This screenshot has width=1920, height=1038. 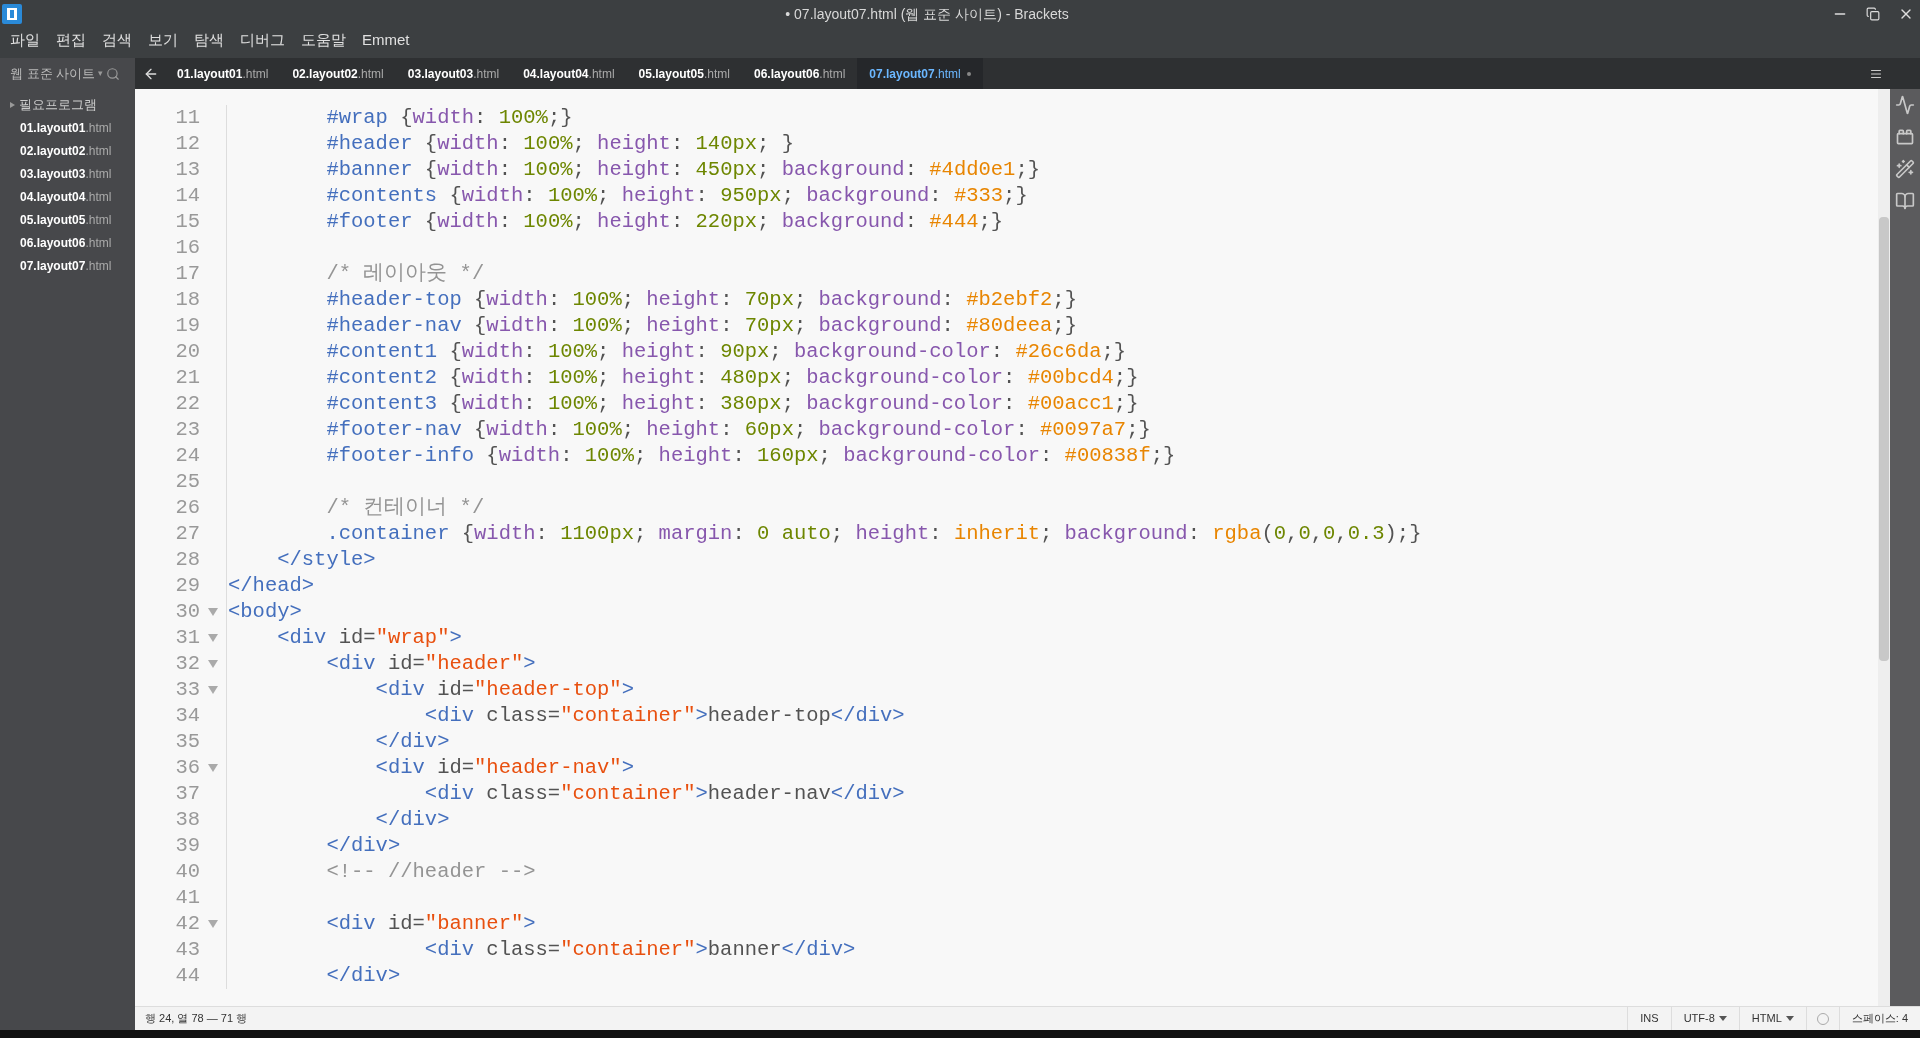 What do you see at coordinates (187, 195) in the screenshot?
I see `line-number: 14` at bounding box center [187, 195].